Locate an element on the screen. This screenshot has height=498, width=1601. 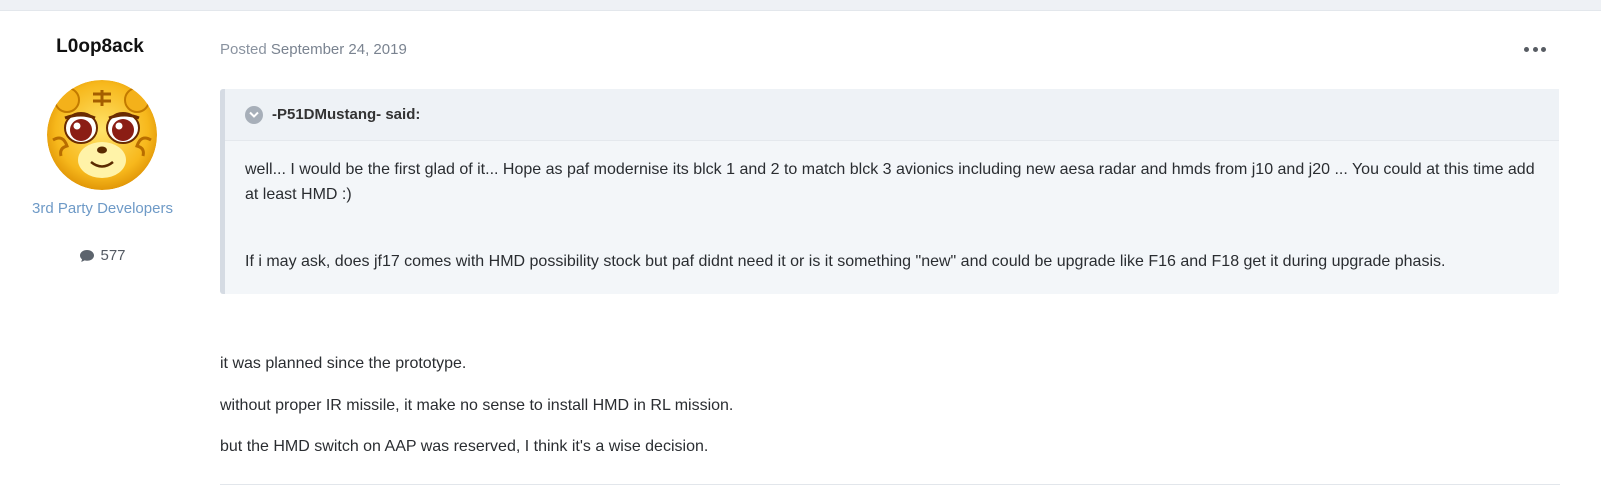
quote-author: -P51DMustang- said: is located at coordinates (346, 114).